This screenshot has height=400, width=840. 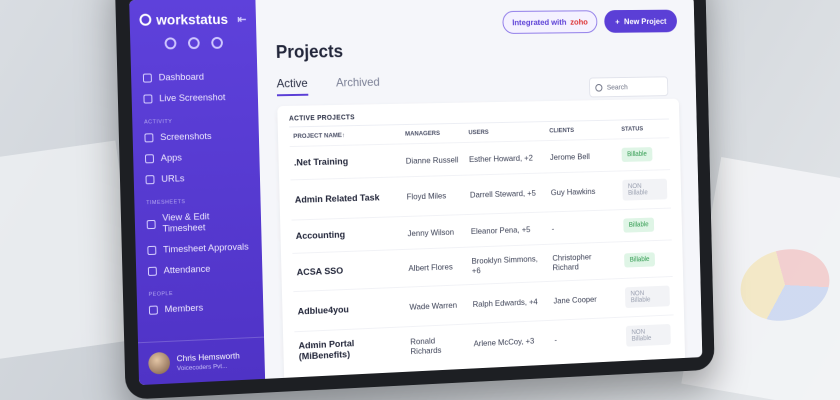 I want to click on sidebar-item-view-edit-timesheet: View & Edit Timesheet, so click(x=198, y=222).